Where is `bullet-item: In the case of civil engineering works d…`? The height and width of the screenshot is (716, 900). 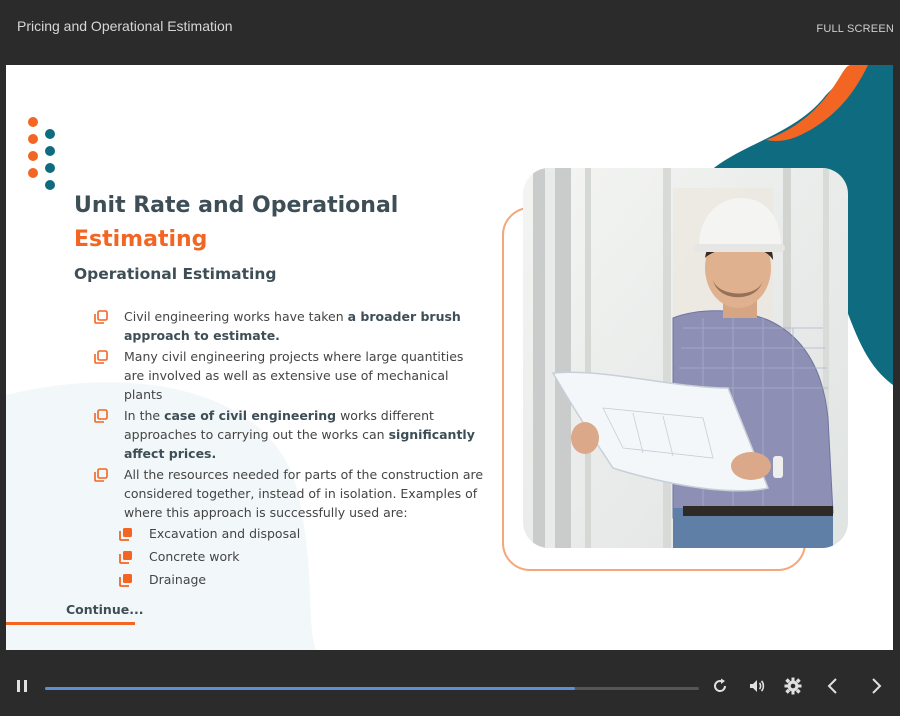 bullet-item: In the case of civil engineering works d… is located at coordinates (289, 434).